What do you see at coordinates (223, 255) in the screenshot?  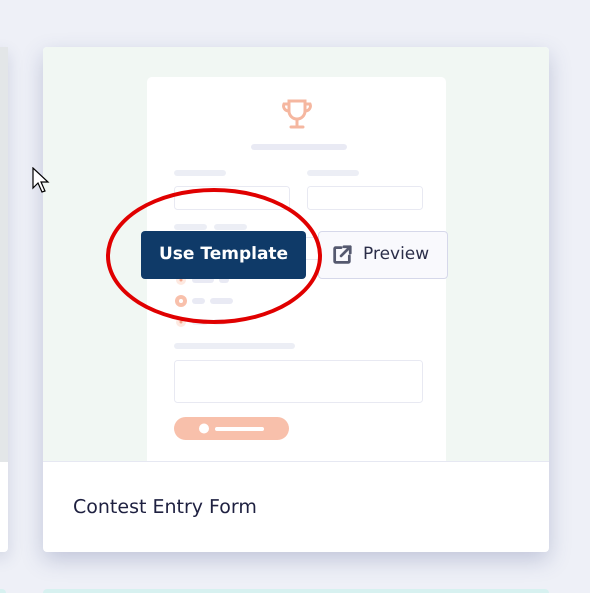 I see `use-template-button: Use Template` at bounding box center [223, 255].